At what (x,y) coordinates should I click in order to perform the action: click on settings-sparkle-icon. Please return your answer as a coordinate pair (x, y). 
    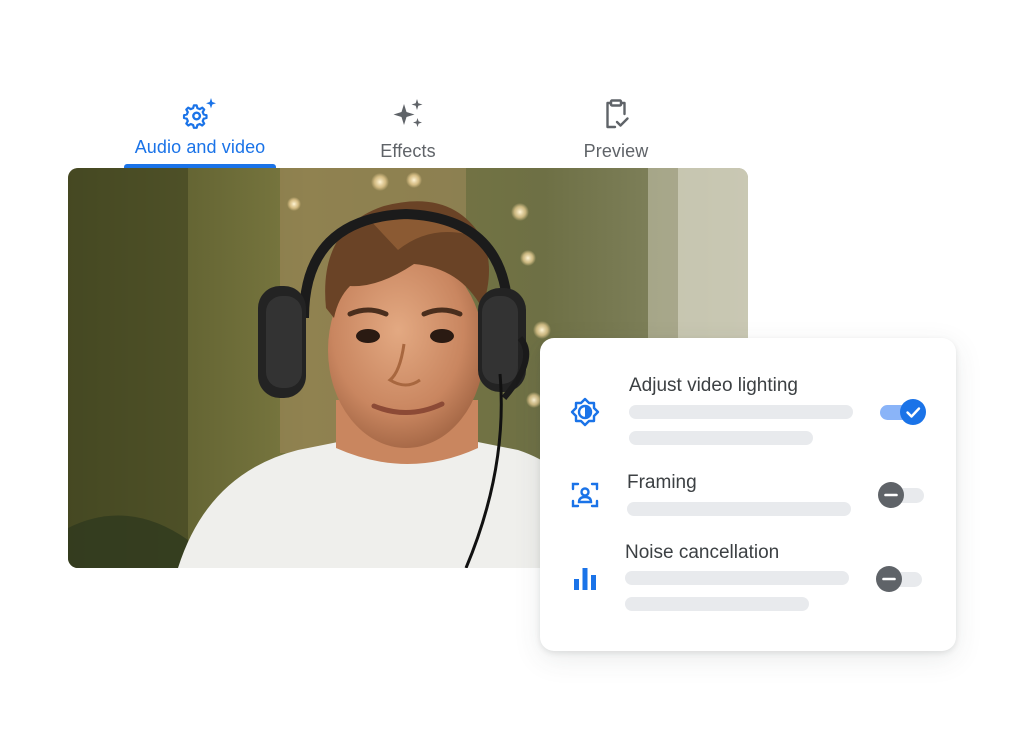
    Looking at the image, I should click on (199, 113).